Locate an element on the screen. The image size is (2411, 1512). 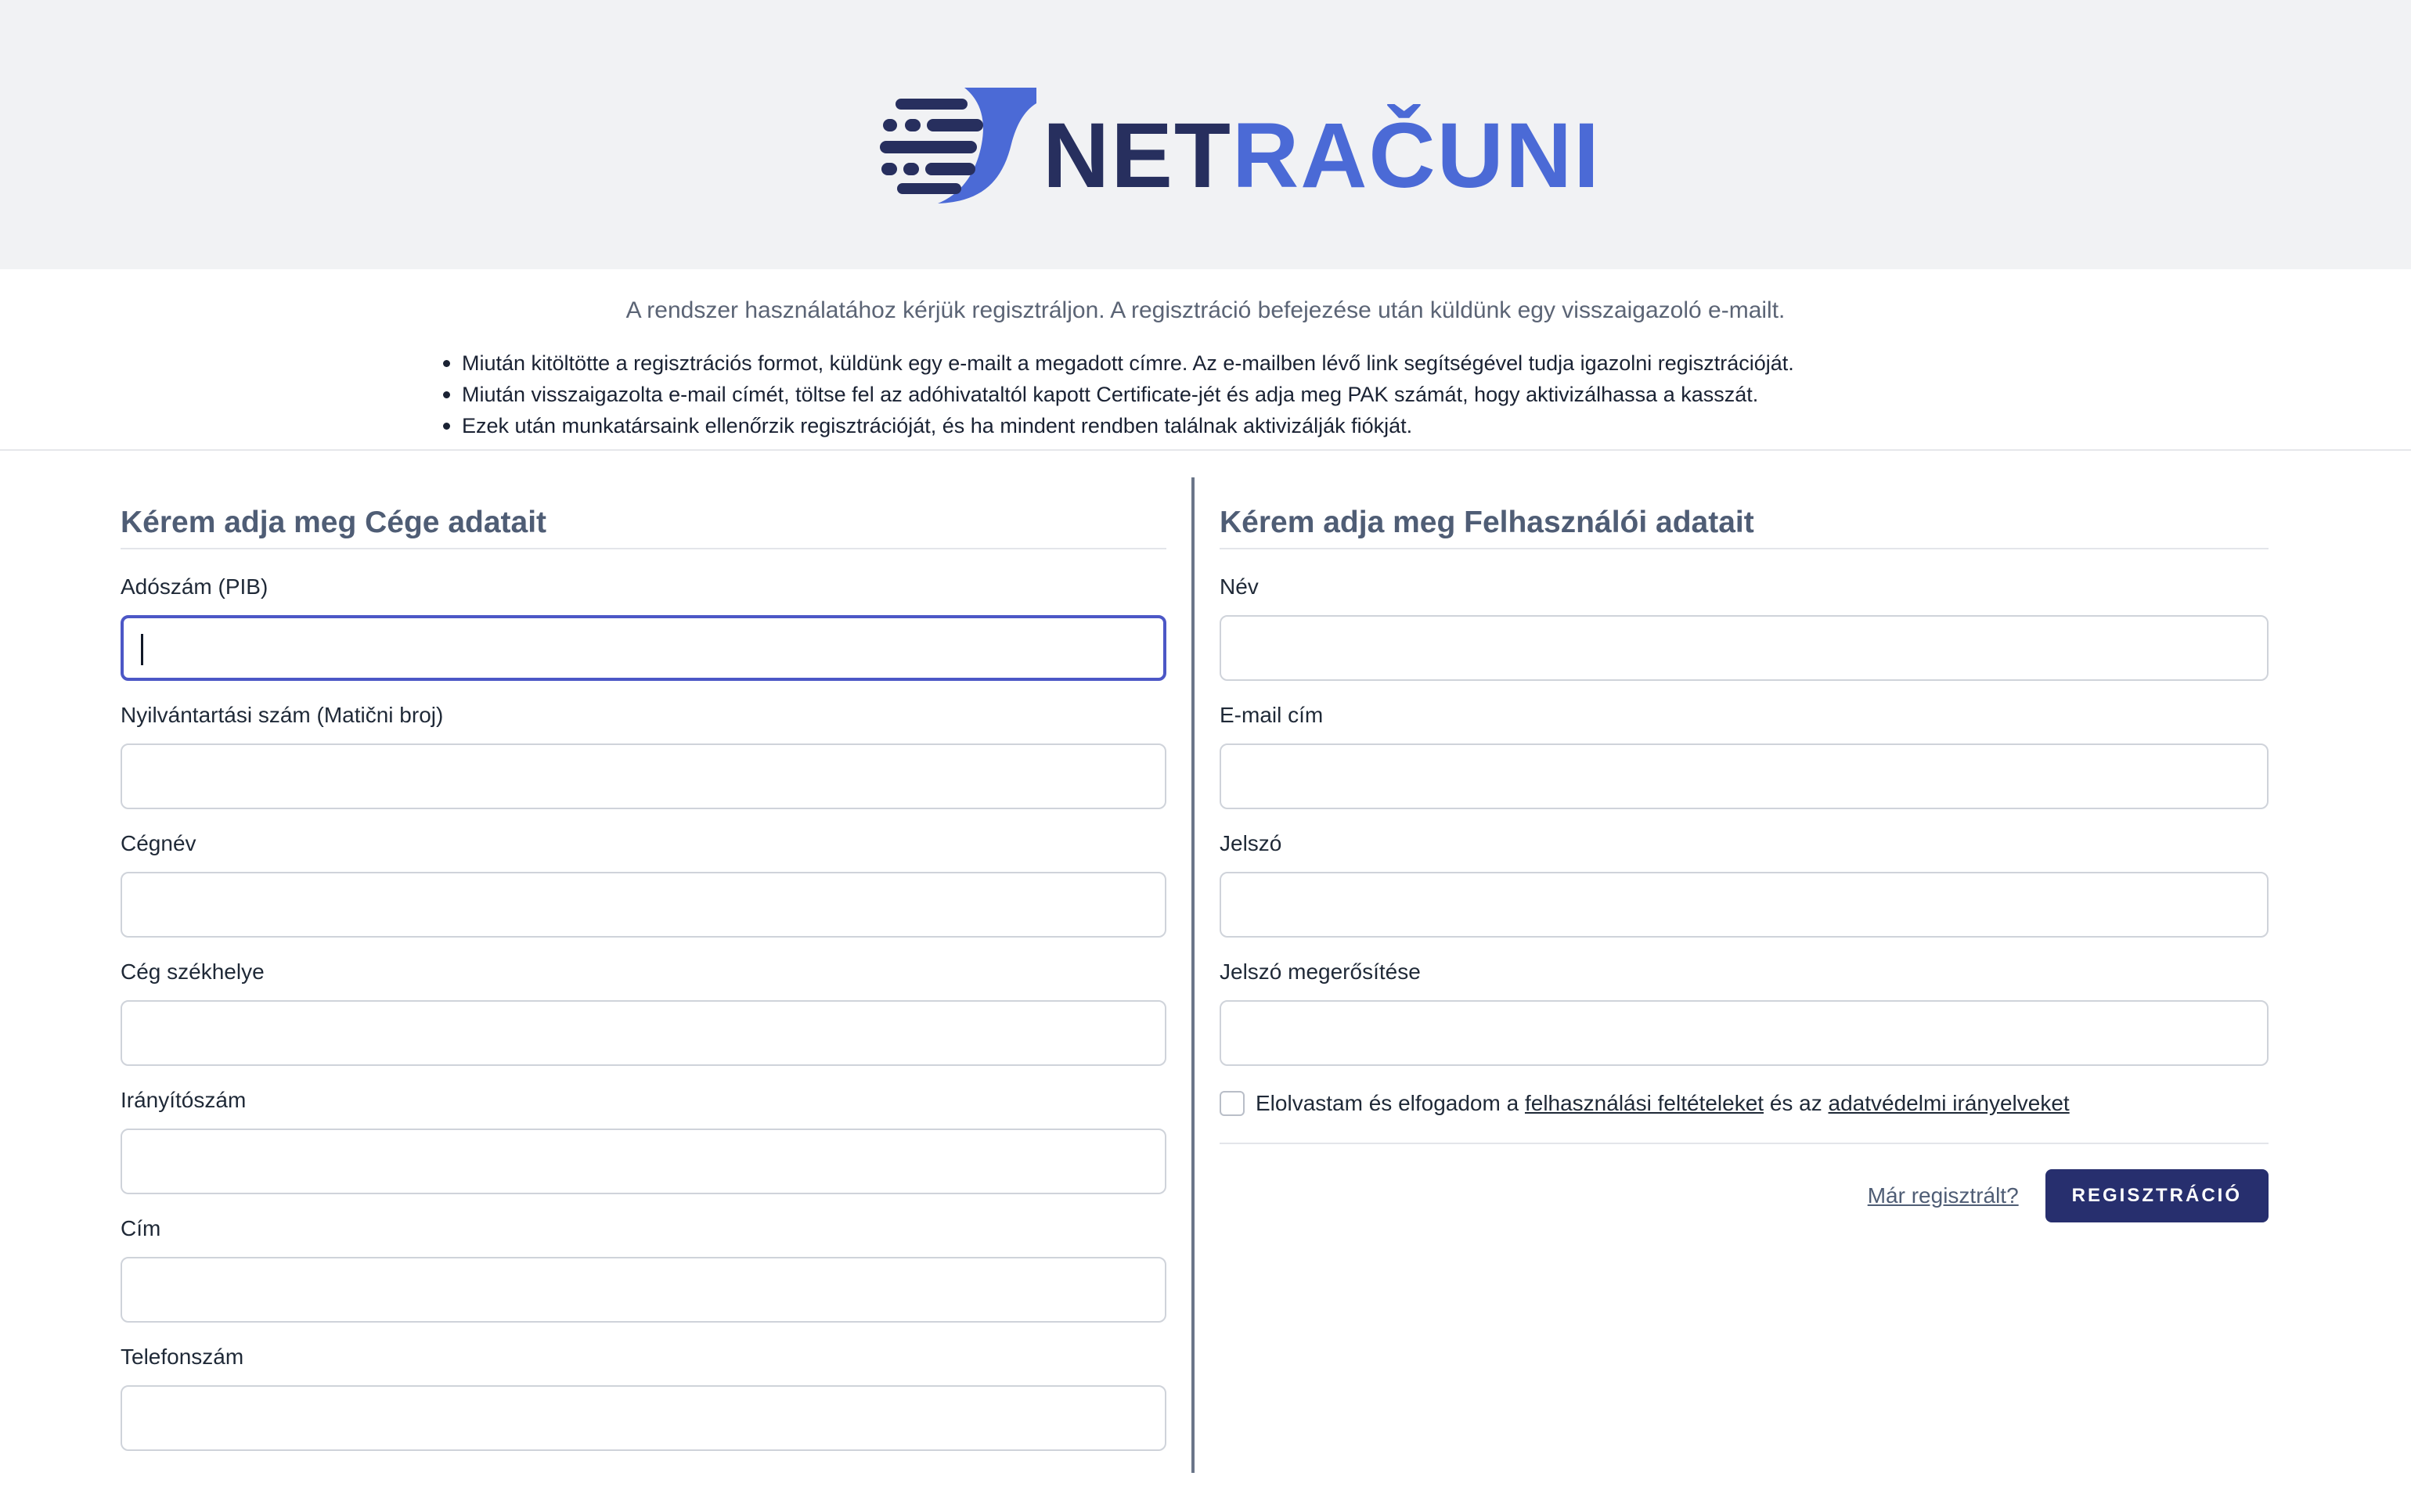
terms-checkbox is located at coordinates (1232, 1103).